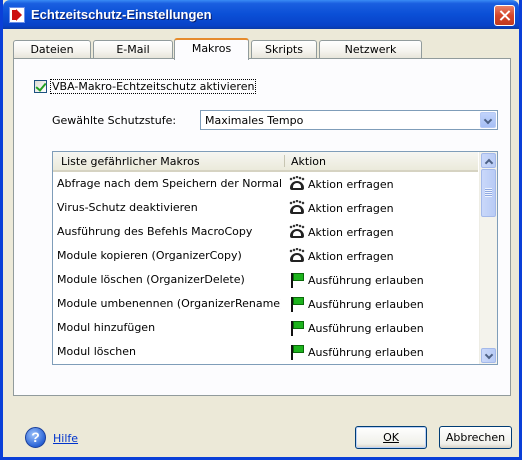 This screenshot has height=460, width=522. What do you see at coordinates (284, 49) in the screenshot?
I see `tab-skripts: Skripts` at bounding box center [284, 49].